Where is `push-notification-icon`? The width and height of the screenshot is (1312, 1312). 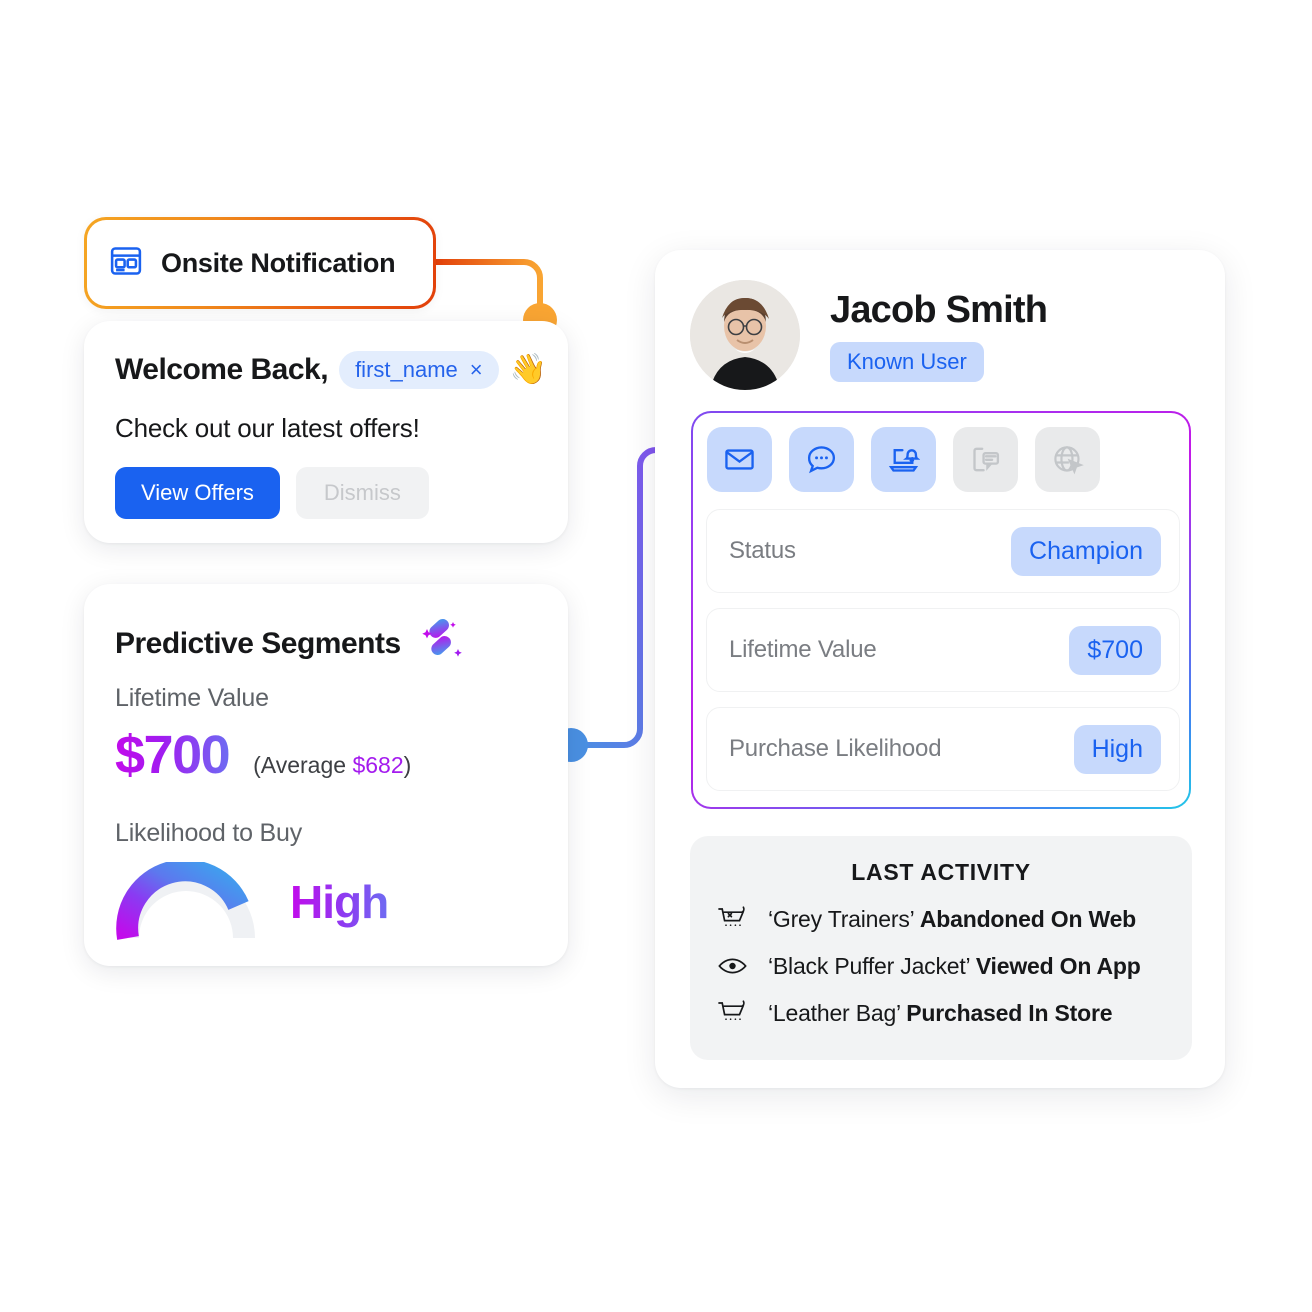 push-notification-icon is located at coordinates (903, 459).